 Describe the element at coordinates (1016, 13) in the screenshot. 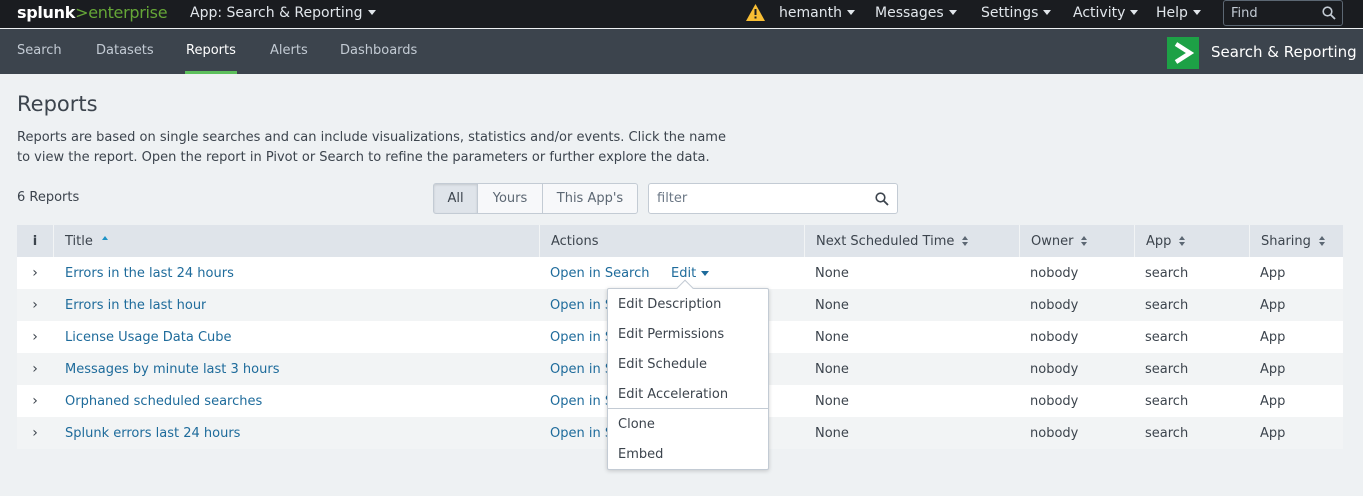

I see `settings-menu: Settings` at that location.